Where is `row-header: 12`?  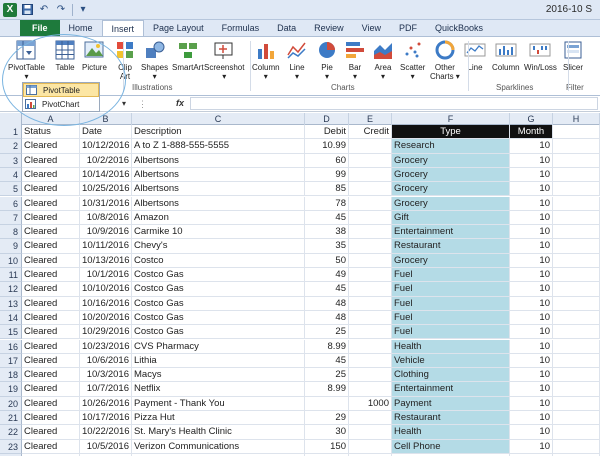
row-header: 12 is located at coordinates (11, 289).